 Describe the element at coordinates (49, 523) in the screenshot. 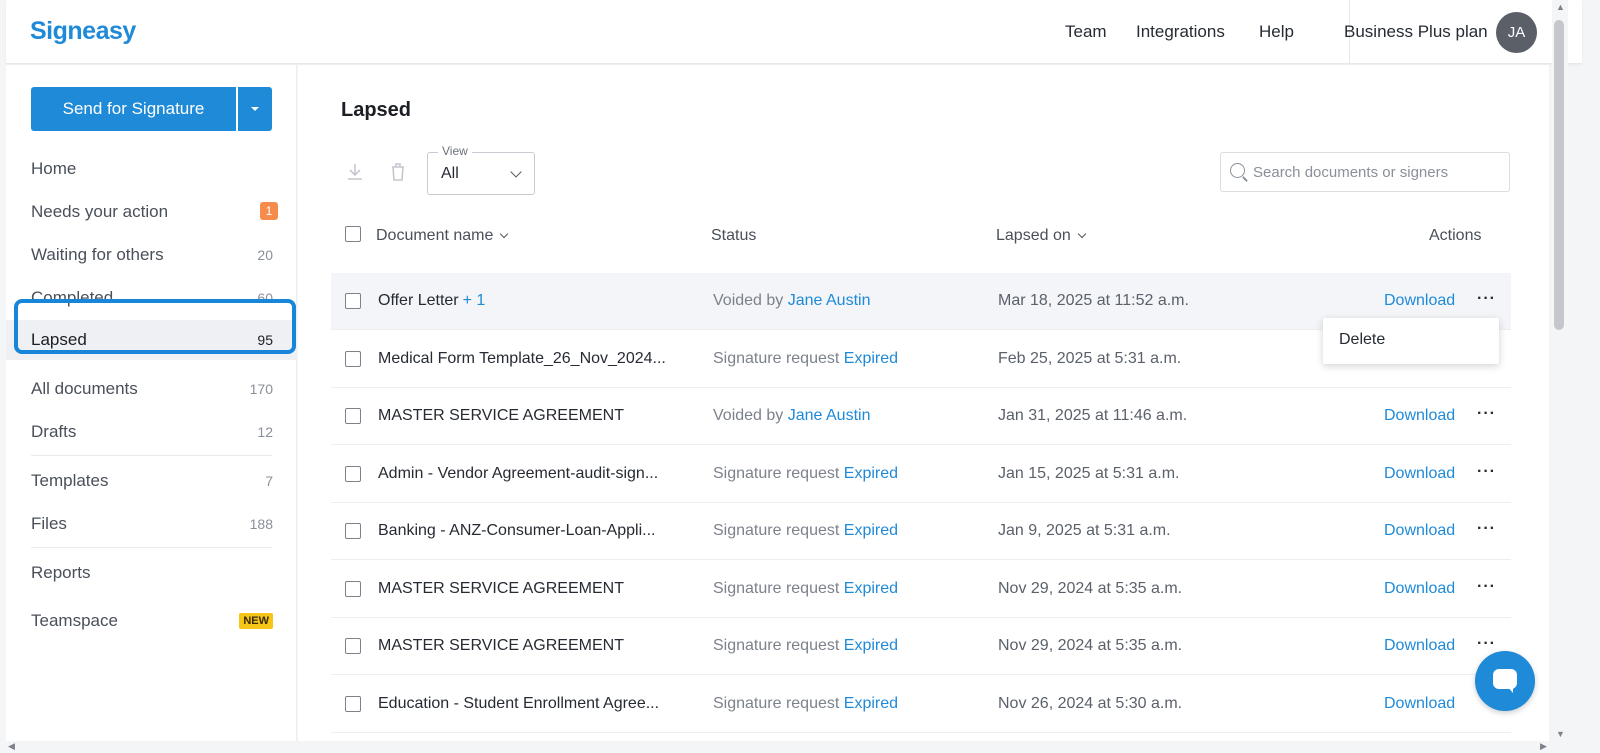

I see `sidebar-item-label: Files` at that location.